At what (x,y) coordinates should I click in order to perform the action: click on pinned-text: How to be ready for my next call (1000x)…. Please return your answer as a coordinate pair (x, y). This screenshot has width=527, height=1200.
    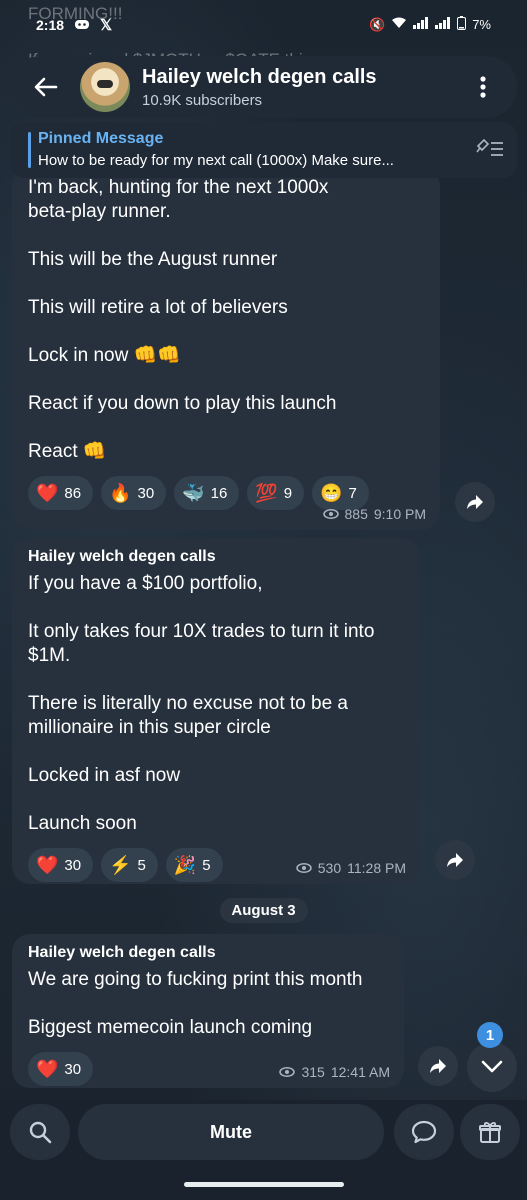
    Looking at the image, I should click on (216, 160).